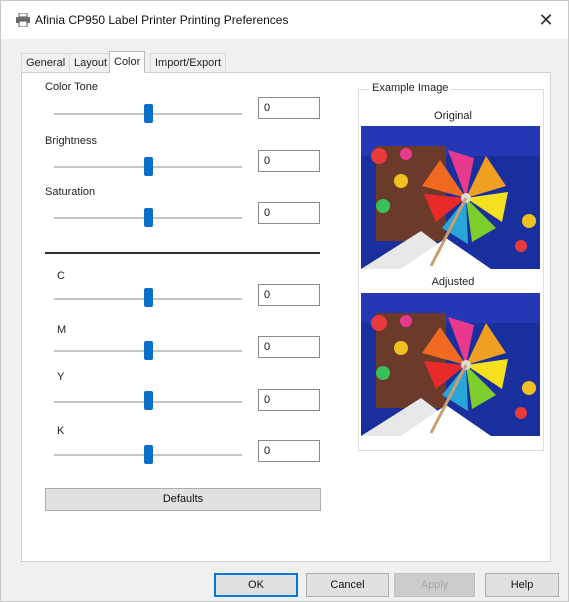  What do you see at coordinates (188, 62) in the screenshot?
I see `tab-import-export: Import/Export` at bounding box center [188, 62].